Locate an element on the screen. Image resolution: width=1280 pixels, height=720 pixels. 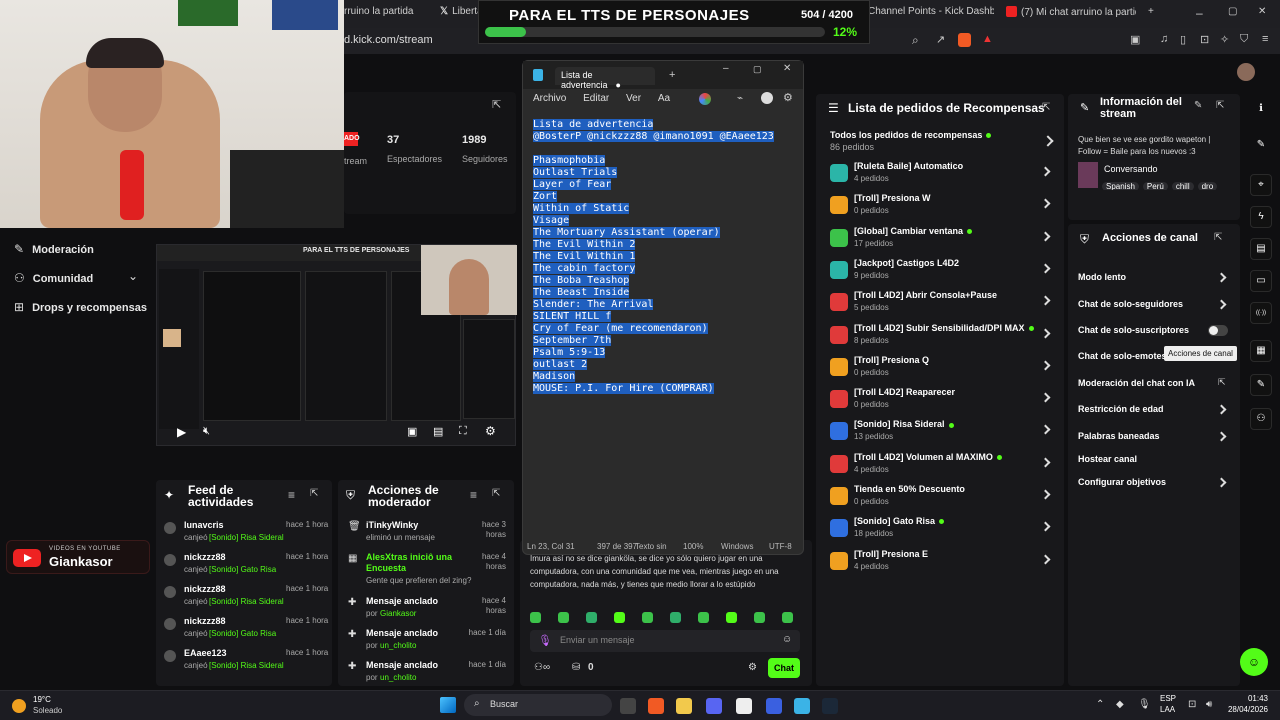
share-icon: ↗ is located at coordinates (940, 39).